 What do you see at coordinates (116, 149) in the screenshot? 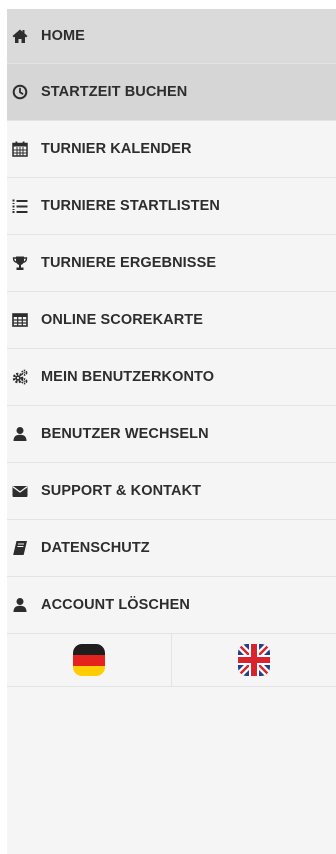
I see `menu-item-label: TURNIER KALENDER` at bounding box center [116, 149].